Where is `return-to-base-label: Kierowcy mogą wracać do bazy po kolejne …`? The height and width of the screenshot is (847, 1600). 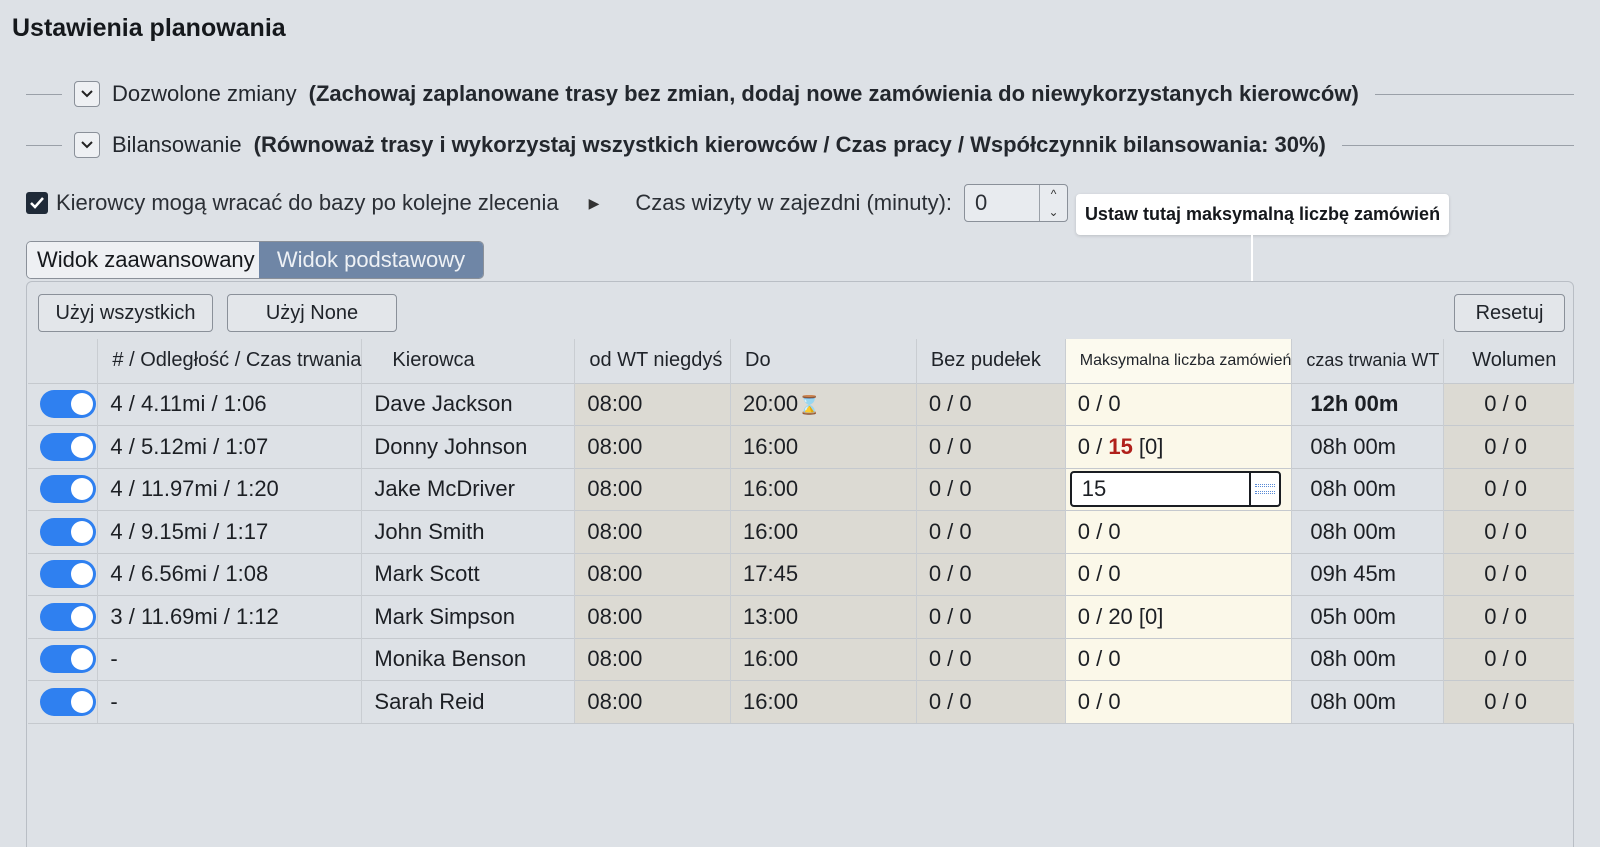 return-to-base-label: Kierowcy mogą wracać do bazy po kolejne … is located at coordinates (307, 203).